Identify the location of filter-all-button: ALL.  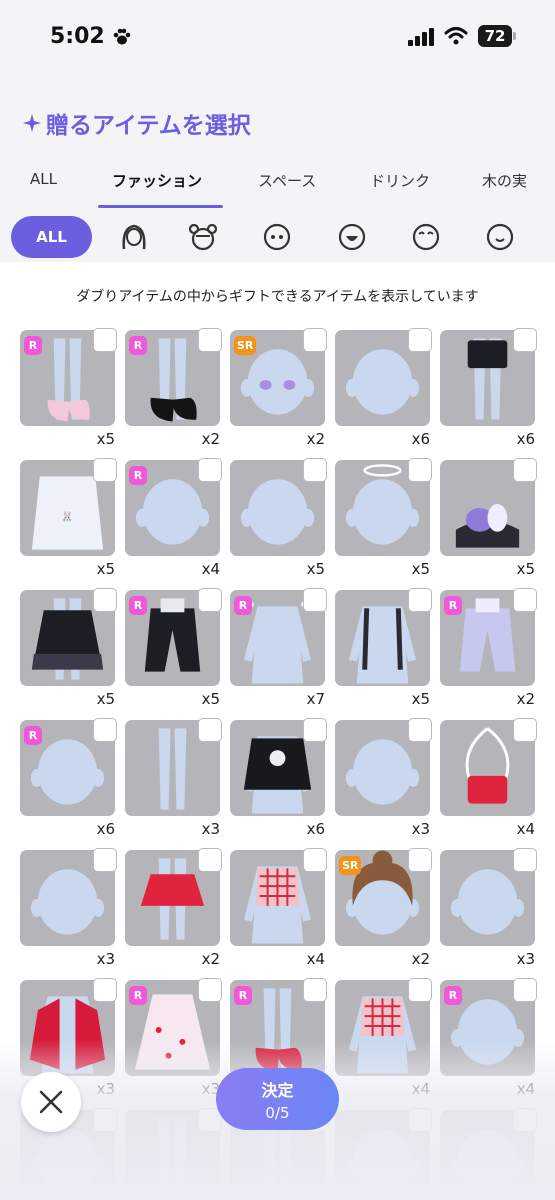
(51, 237).